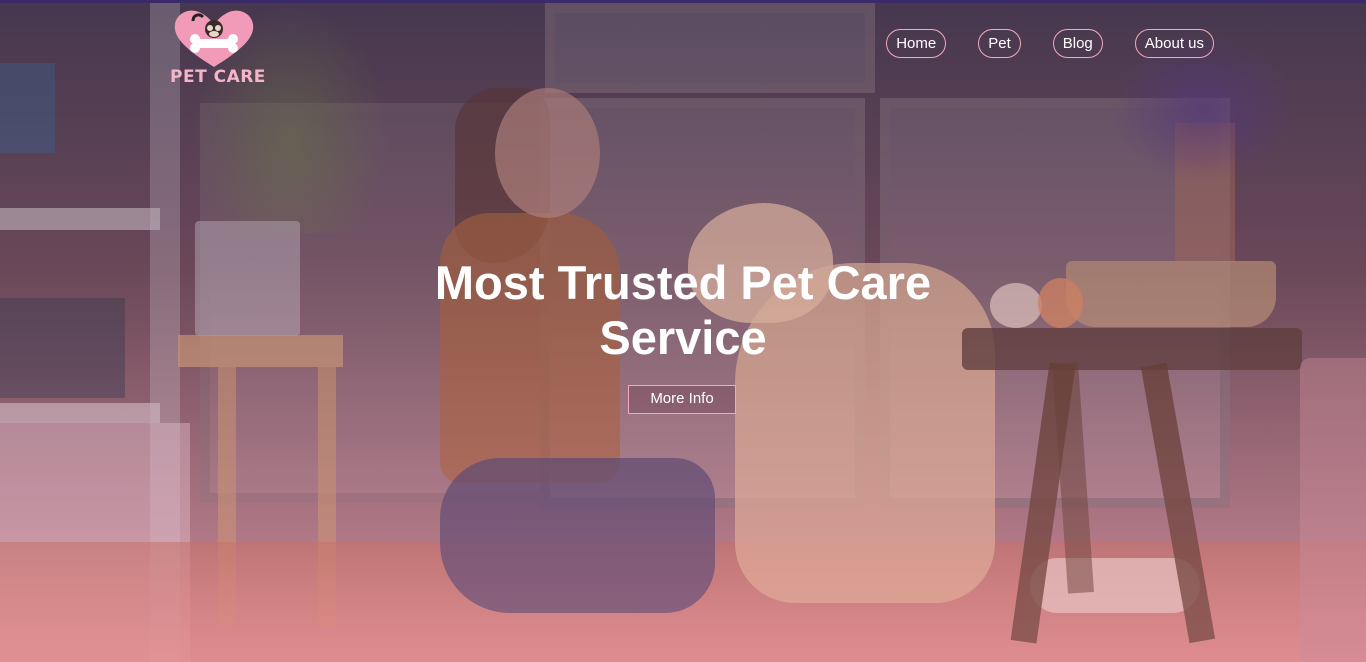 Image resolution: width=1366 pixels, height=662 pixels. What do you see at coordinates (1174, 43) in the screenshot?
I see `nav-about-us-link: About us` at bounding box center [1174, 43].